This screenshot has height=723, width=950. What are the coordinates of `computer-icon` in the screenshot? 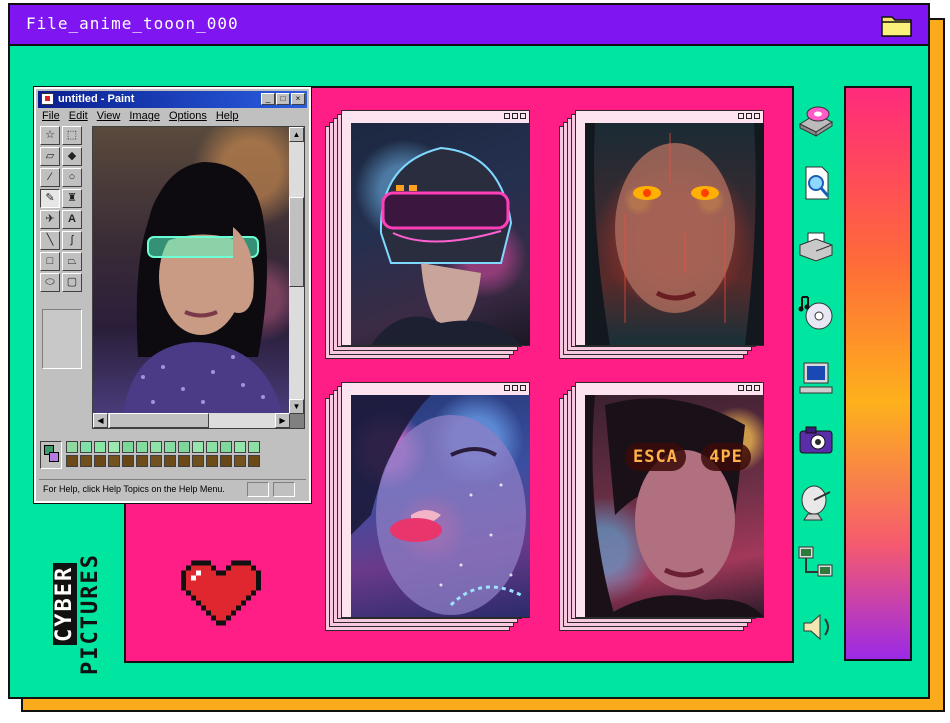 It's located at (816, 379).